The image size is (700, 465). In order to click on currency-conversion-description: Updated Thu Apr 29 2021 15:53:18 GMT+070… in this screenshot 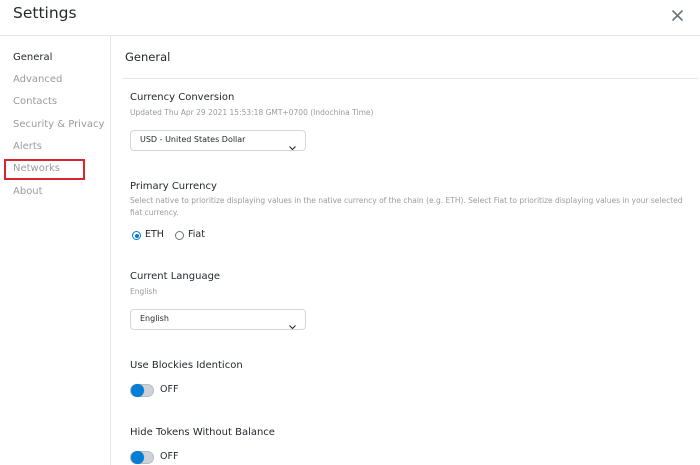, I will do `click(252, 112)`.